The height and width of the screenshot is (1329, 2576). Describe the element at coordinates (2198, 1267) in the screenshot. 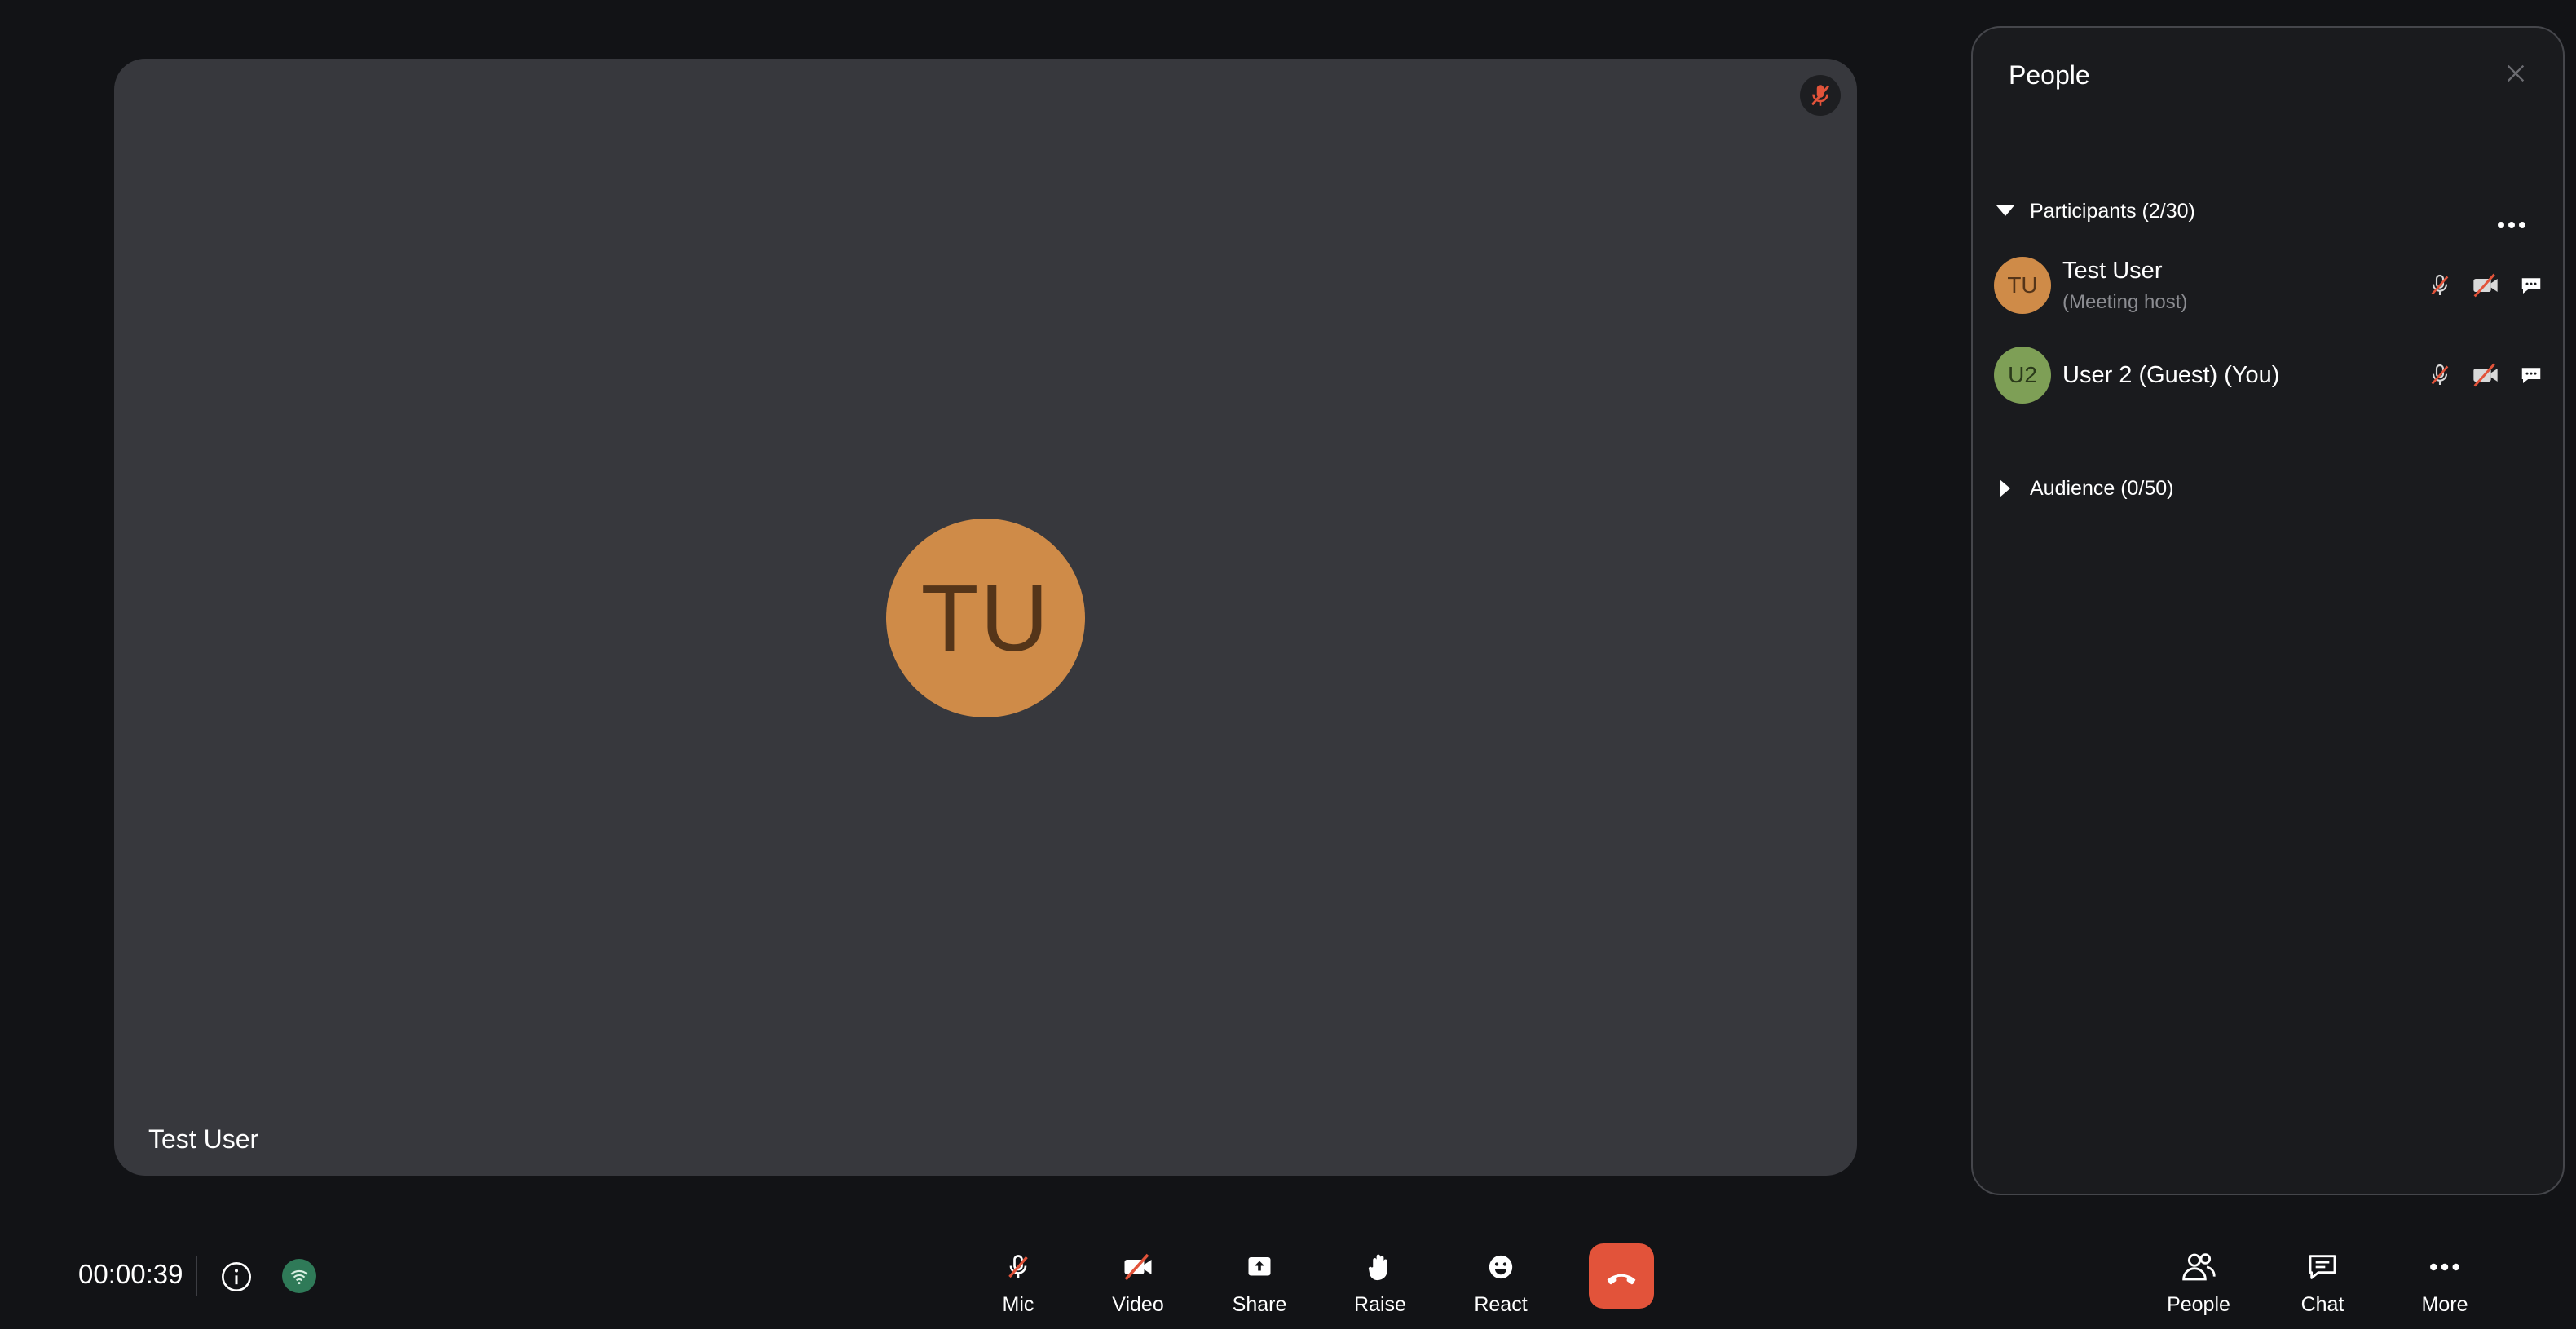

I see `people-icon` at that location.